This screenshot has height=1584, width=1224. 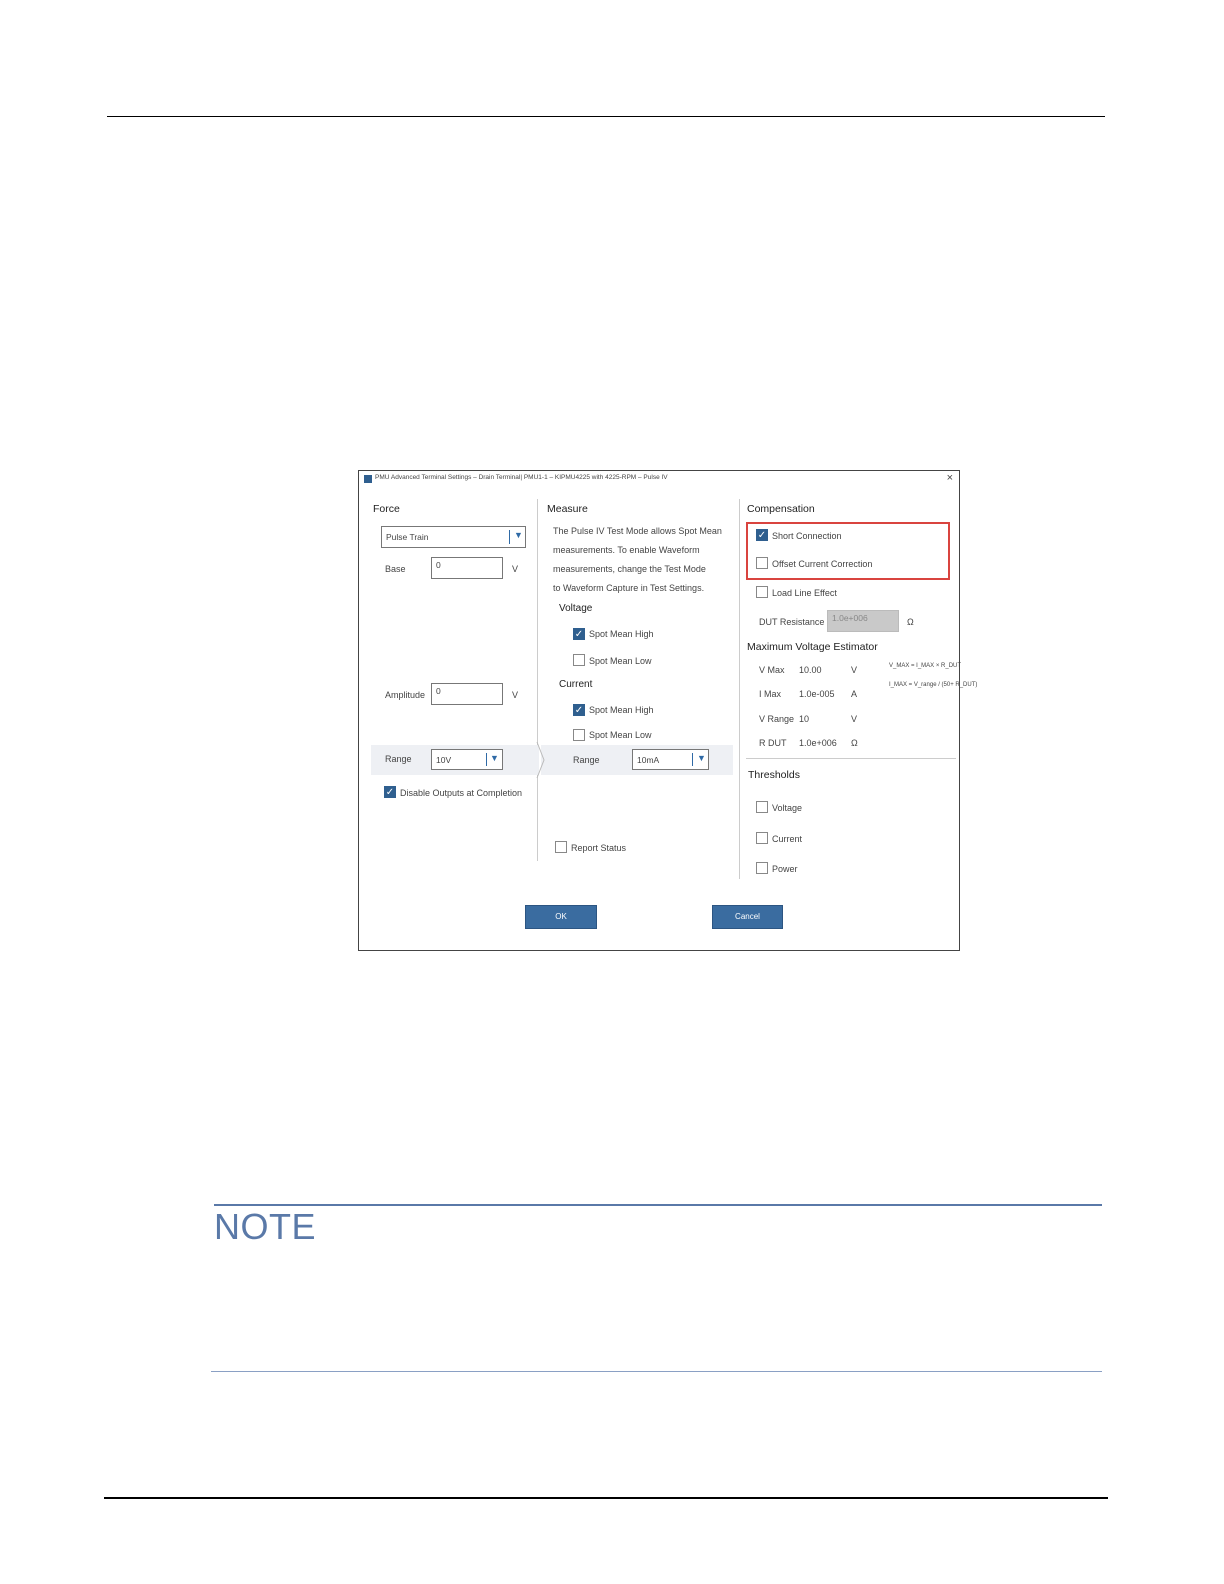 I want to click on measure-info-line-4: to Waveform Capture in Test Settings., so click(x=629, y=588).